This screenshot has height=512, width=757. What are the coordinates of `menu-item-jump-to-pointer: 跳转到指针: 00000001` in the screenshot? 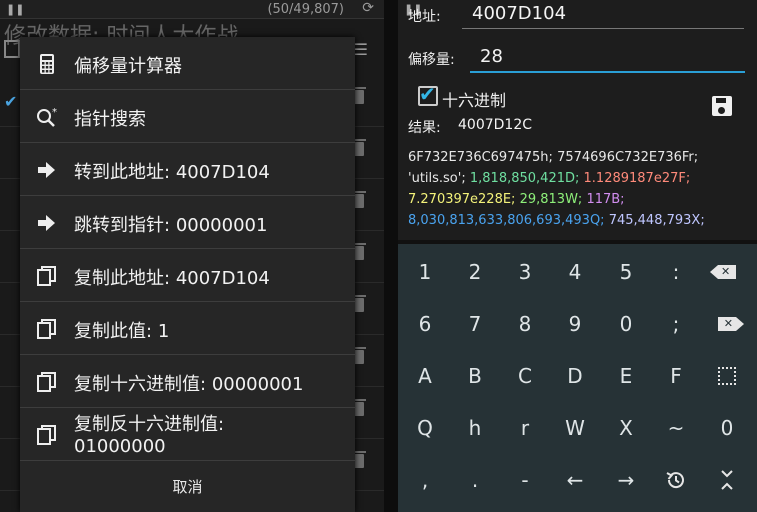 It's located at (187, 222).